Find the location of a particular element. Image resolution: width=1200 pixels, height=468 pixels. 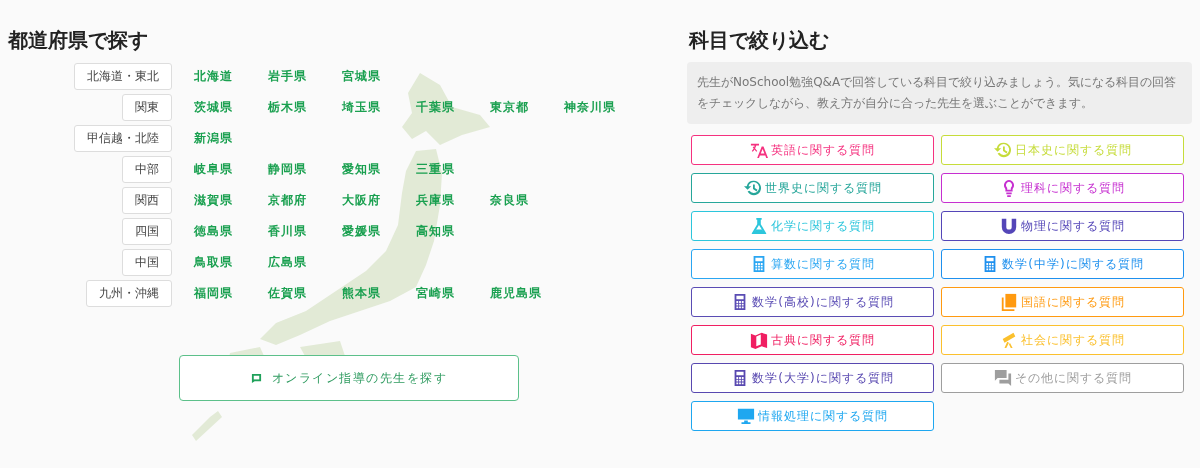

prefecture-link: 栃木県 is located at coordinates (305, 107).